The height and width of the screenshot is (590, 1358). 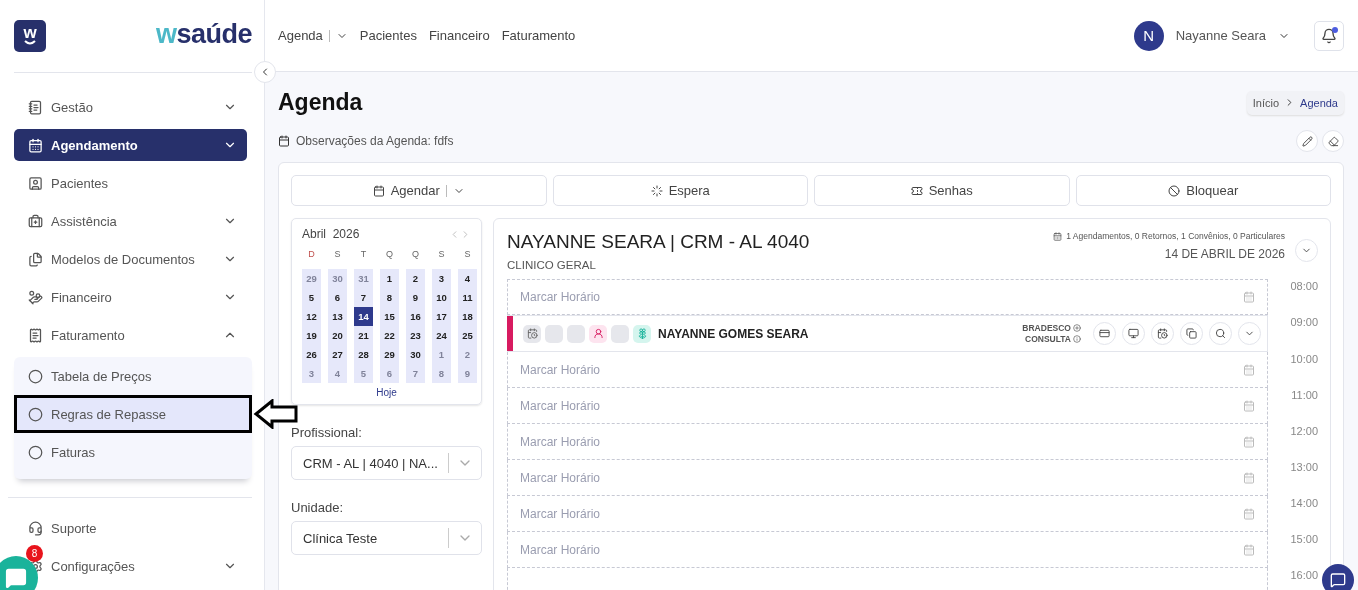 What do you see at coordinates (326, 432) in the screenshot?
I see `field-label: Profissional:` at bounding box center [326, 432].